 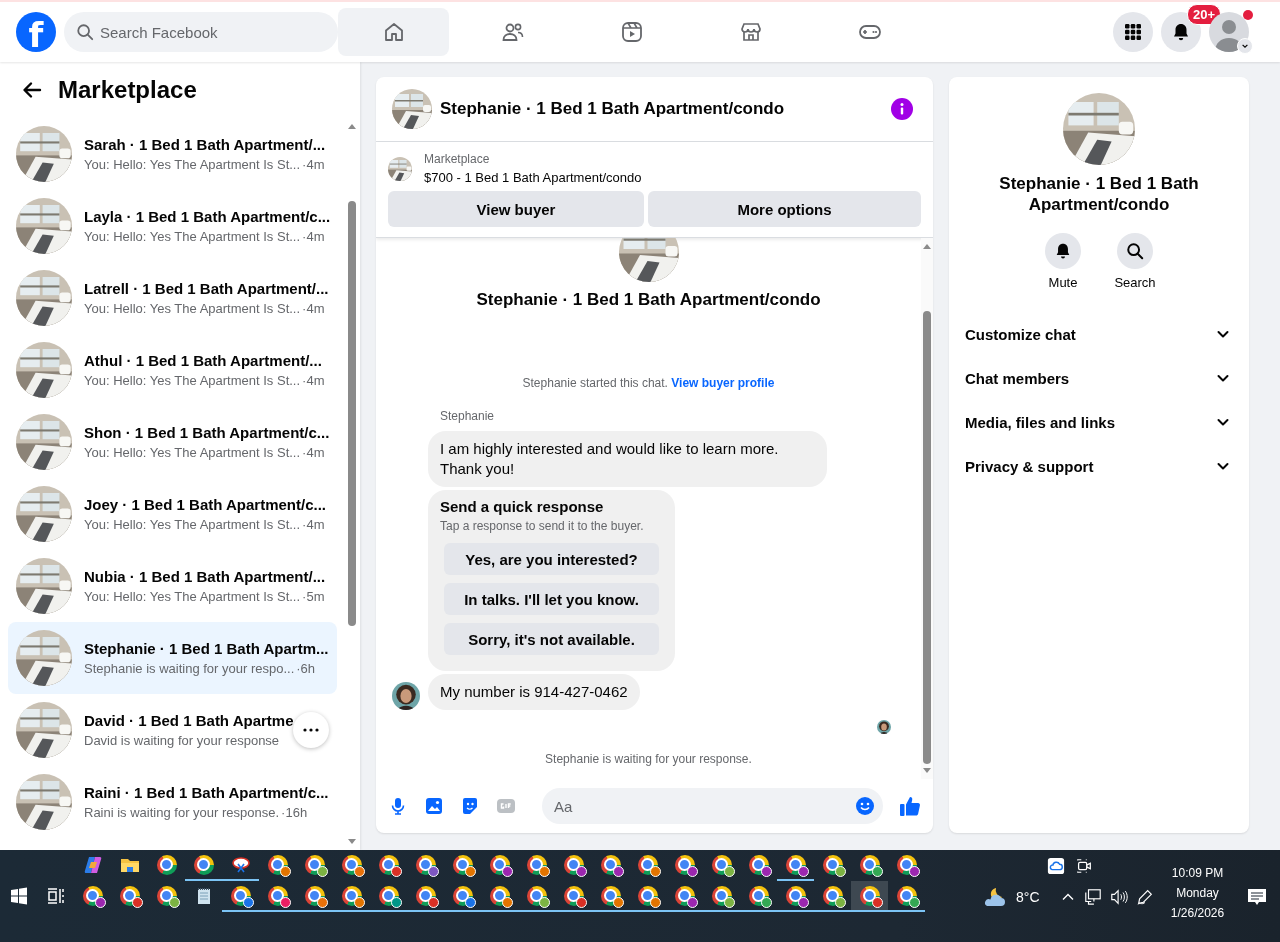 I want to click on action-button: More options, so click(x=784, y=209).